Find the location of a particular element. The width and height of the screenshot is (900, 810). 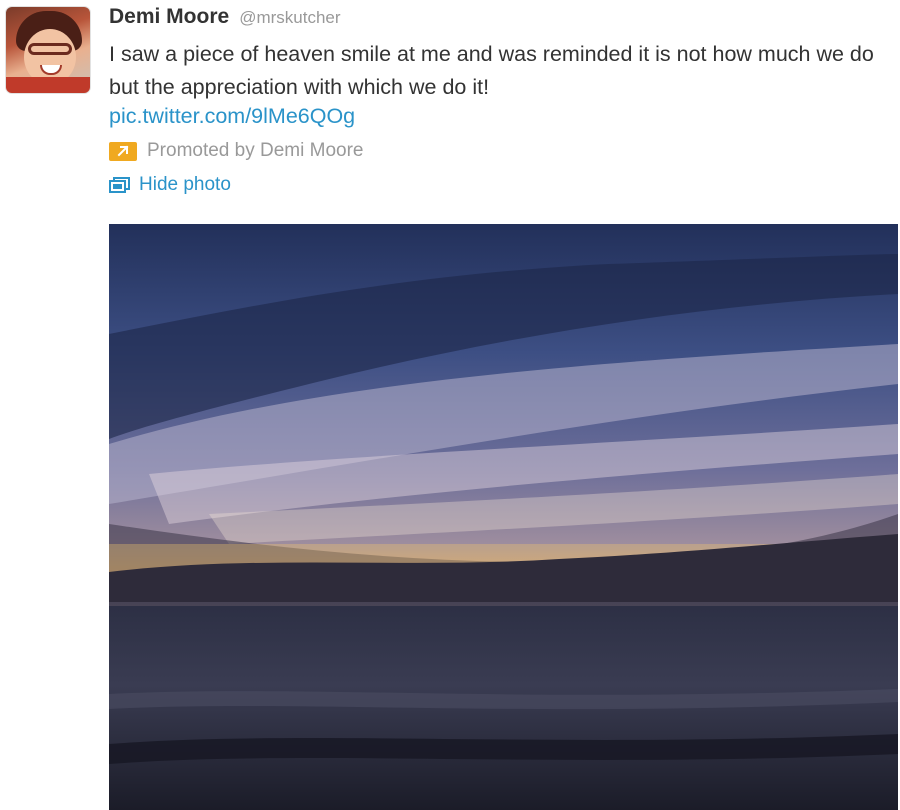

tweet-header: Demi Moore @mrskutcher is located at coordinates (225, 17).